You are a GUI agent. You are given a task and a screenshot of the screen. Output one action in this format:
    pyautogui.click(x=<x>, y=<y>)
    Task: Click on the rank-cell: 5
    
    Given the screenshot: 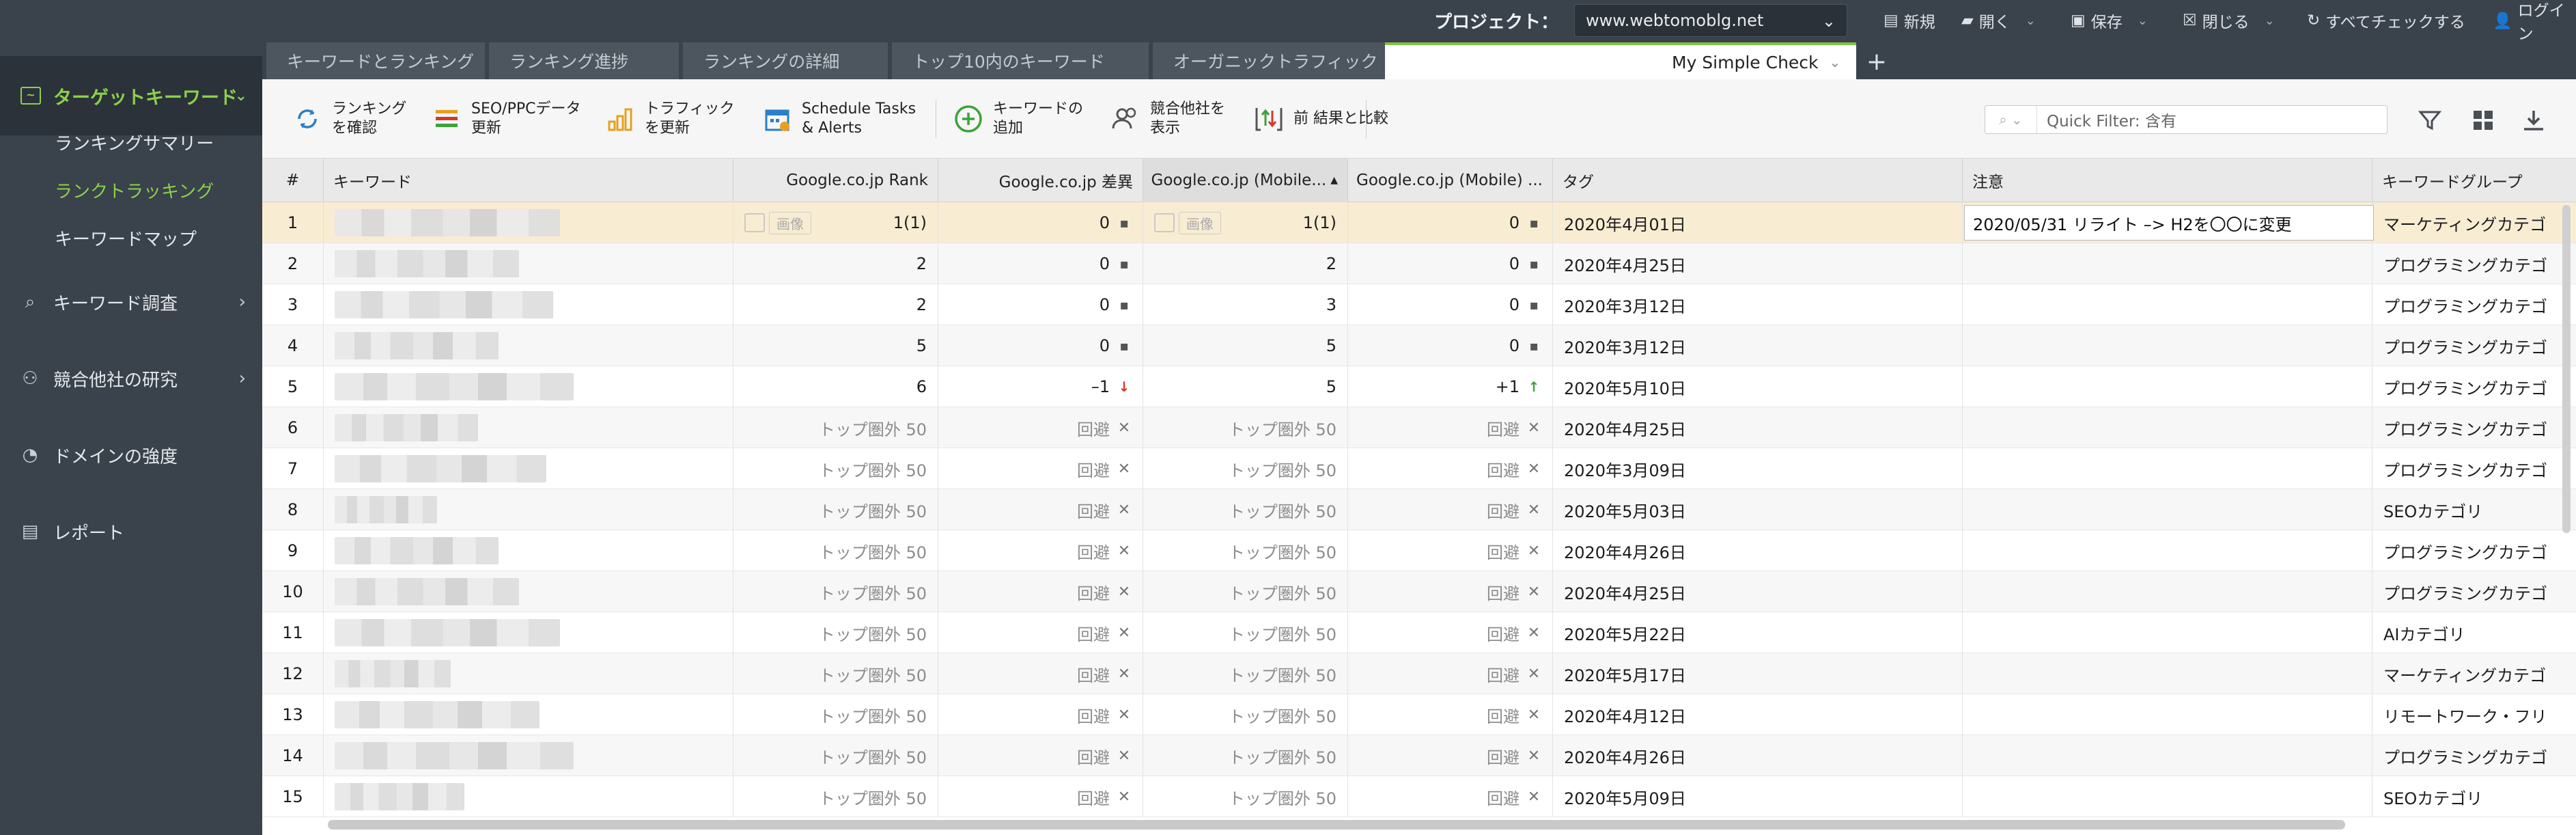 What is the action you would take?
    pyautogui.click(x=835, y=345)
    